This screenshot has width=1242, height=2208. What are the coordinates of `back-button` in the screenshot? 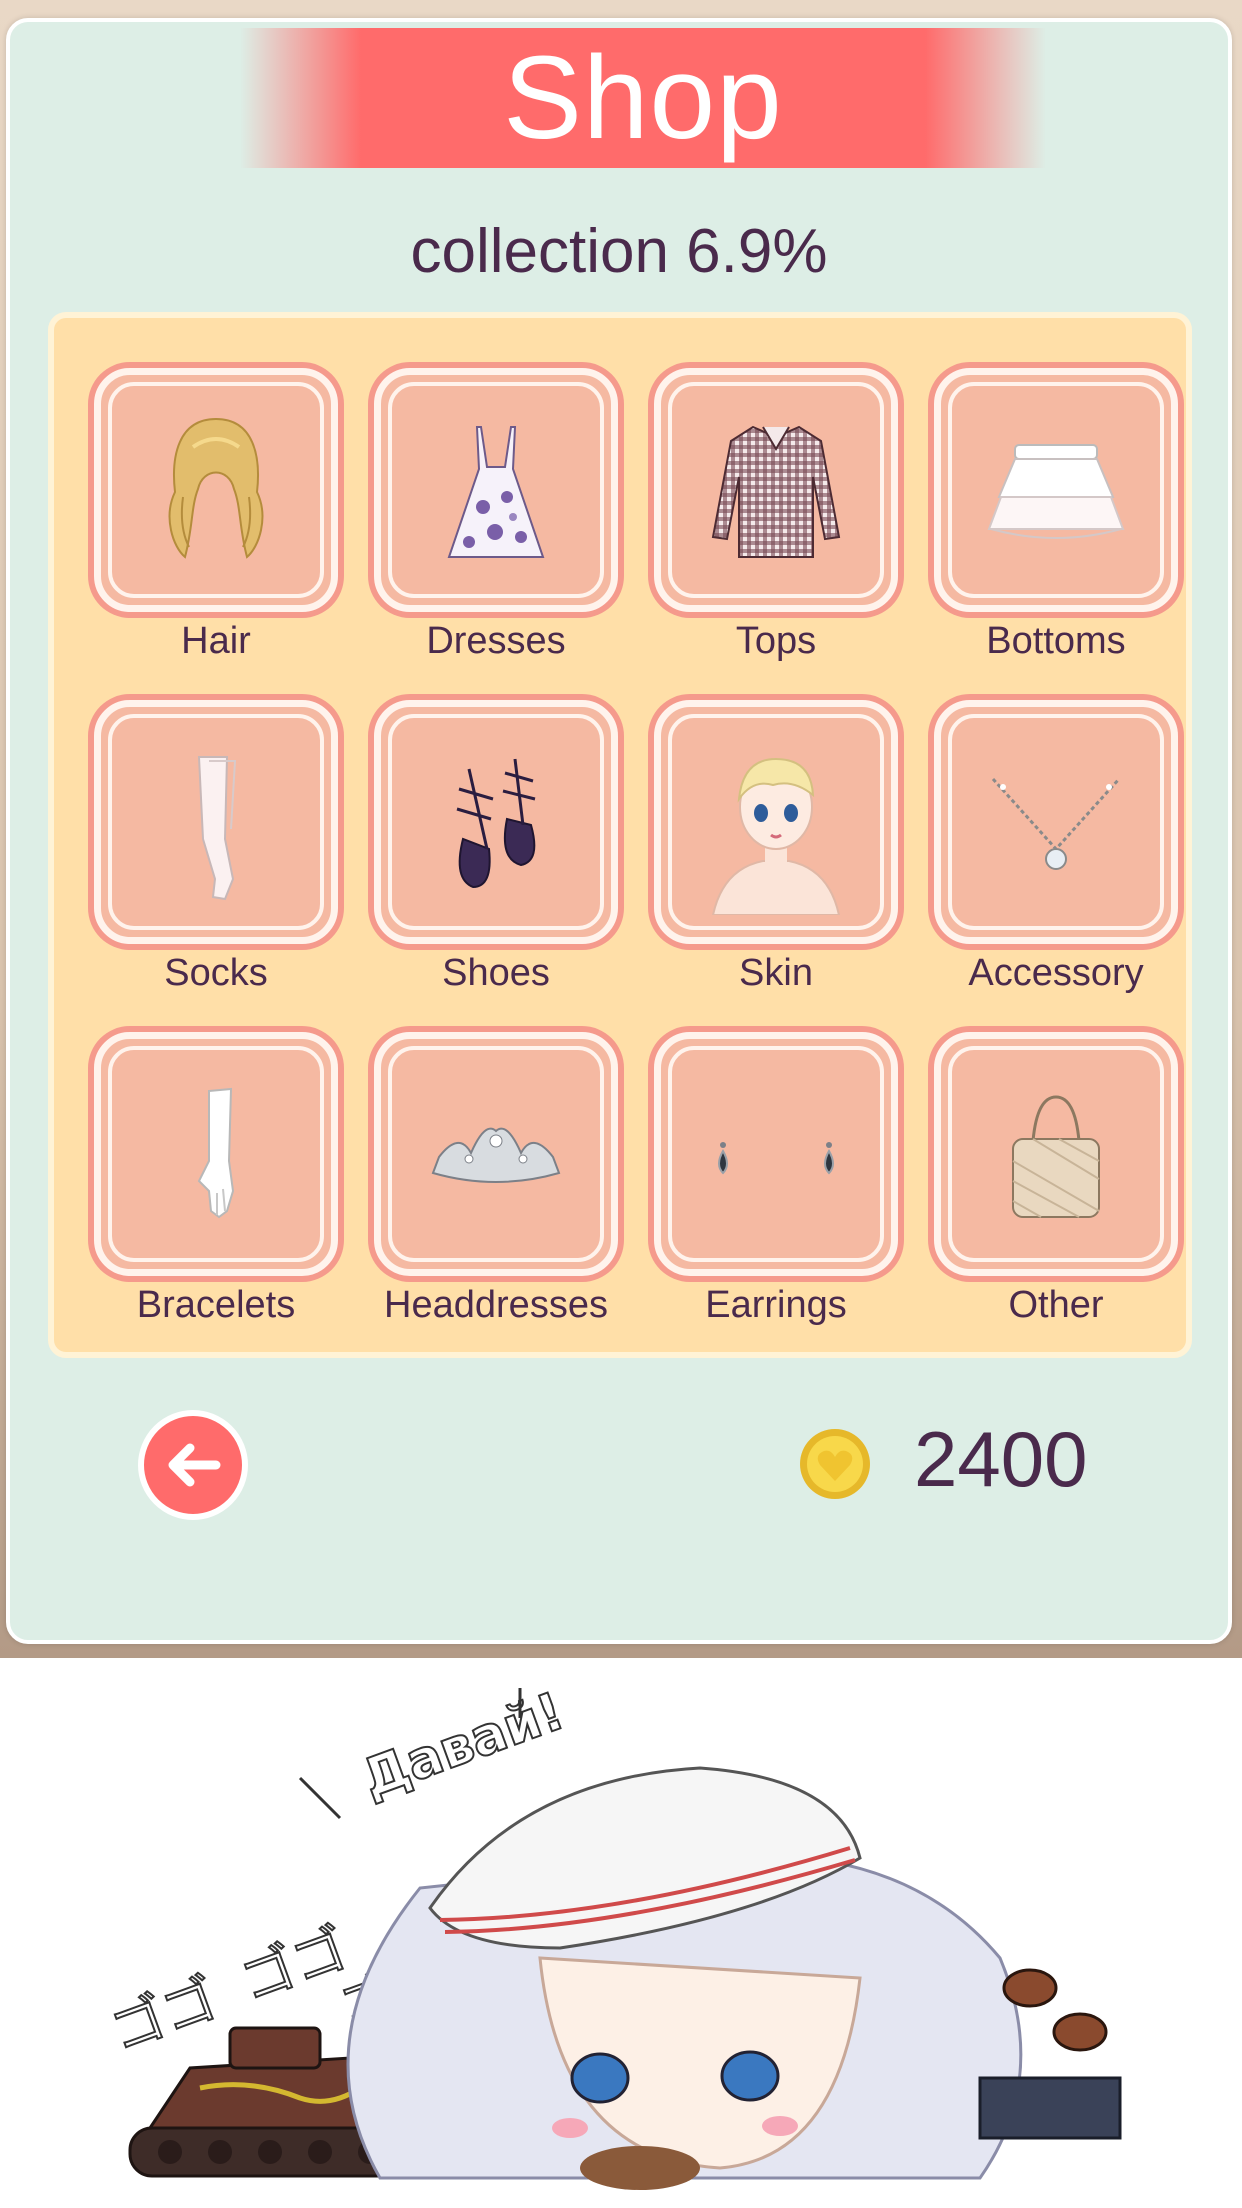 It's located at (193, 1465).